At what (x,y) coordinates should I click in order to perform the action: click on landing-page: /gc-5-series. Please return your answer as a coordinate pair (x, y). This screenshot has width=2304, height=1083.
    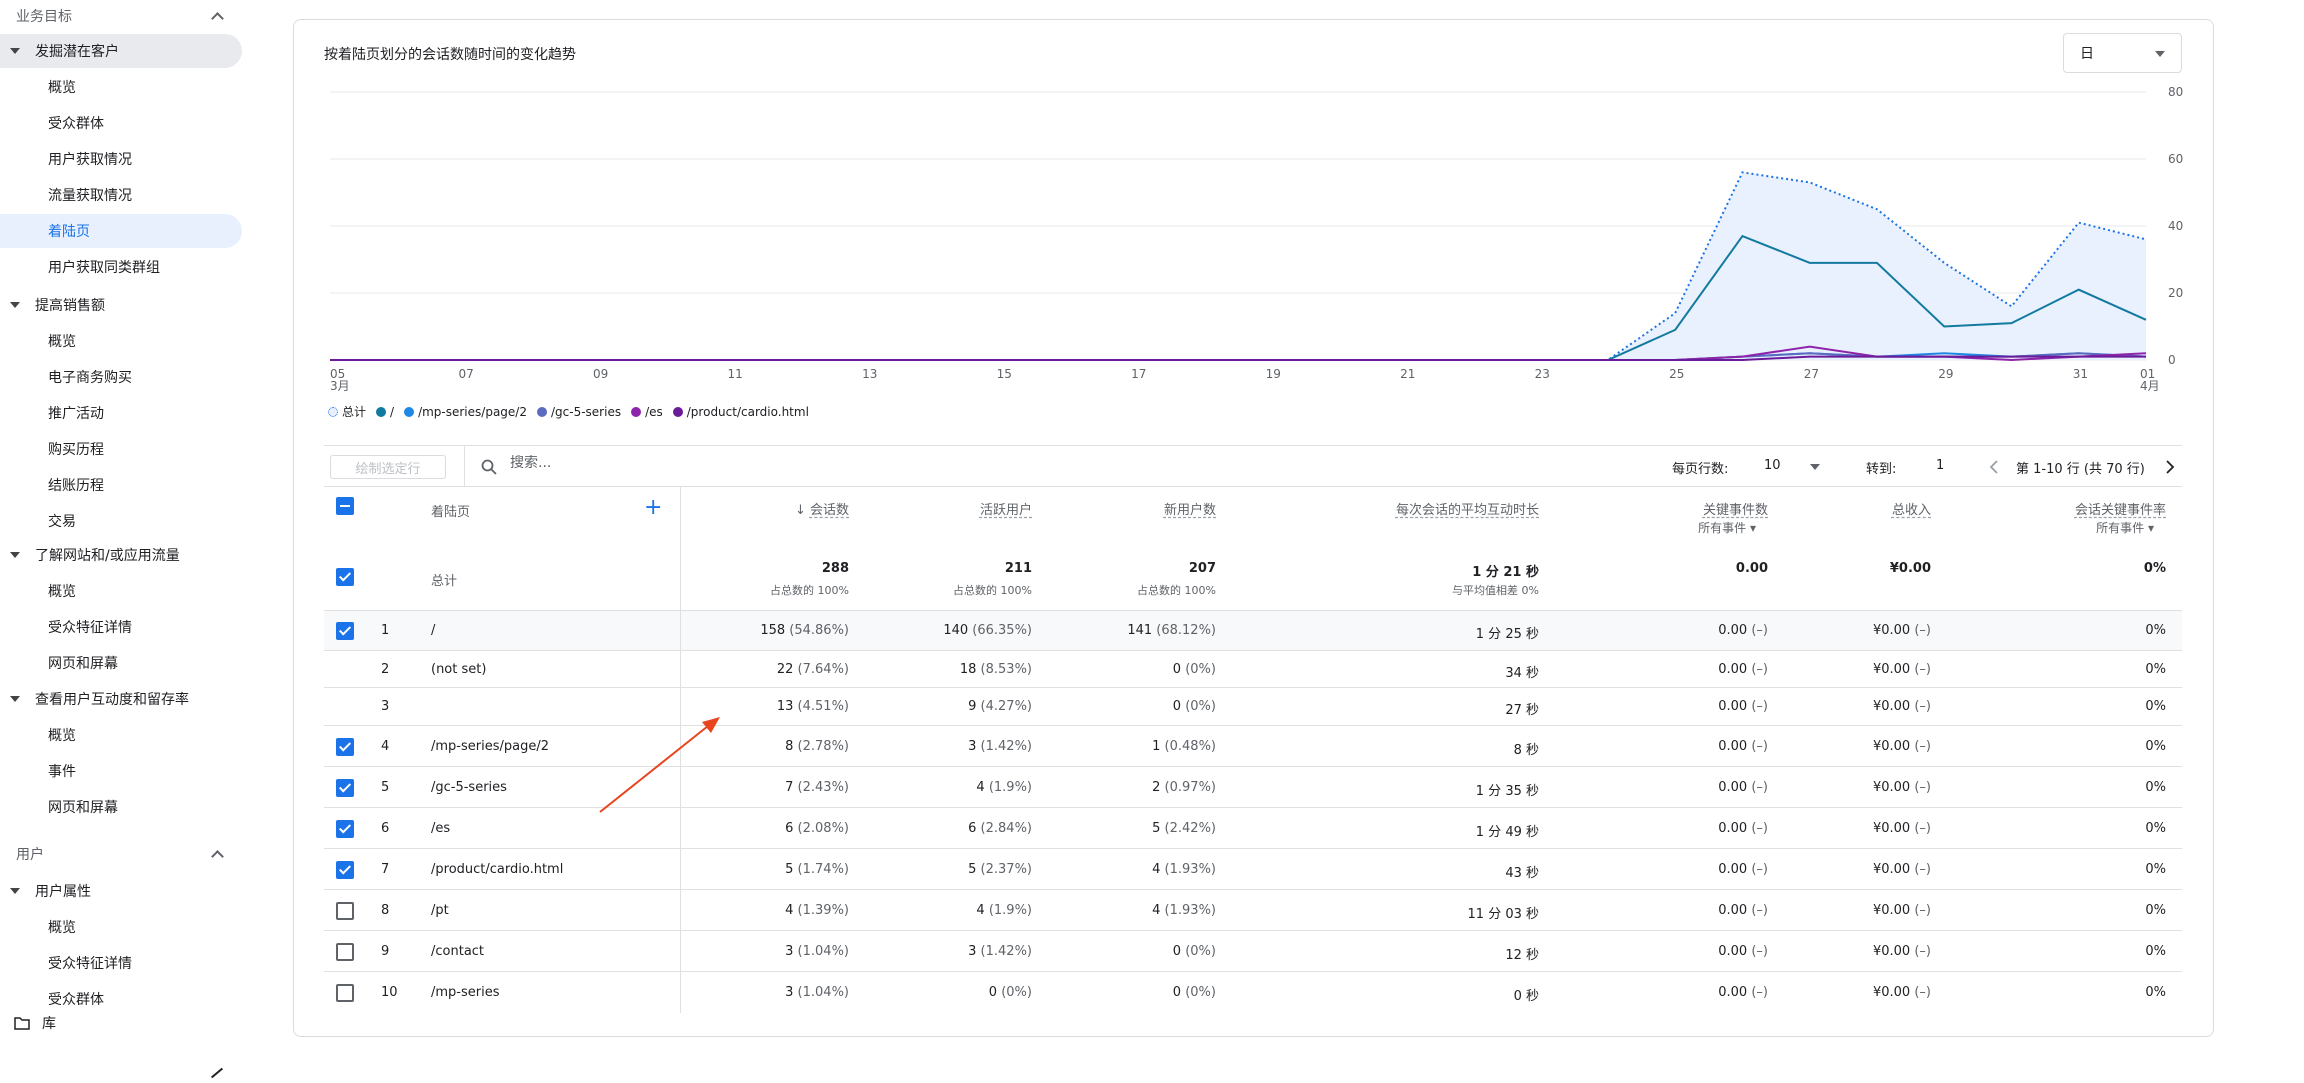
    Looking at the image, I should click on (469, 787).